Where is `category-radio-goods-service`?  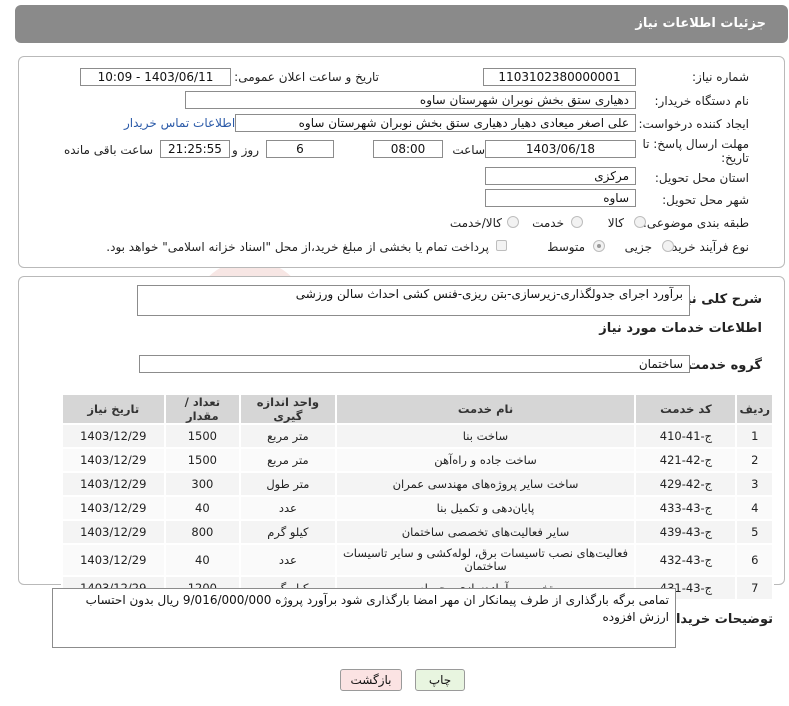
category-radio-goods-service is located at coordinates (513, 222).